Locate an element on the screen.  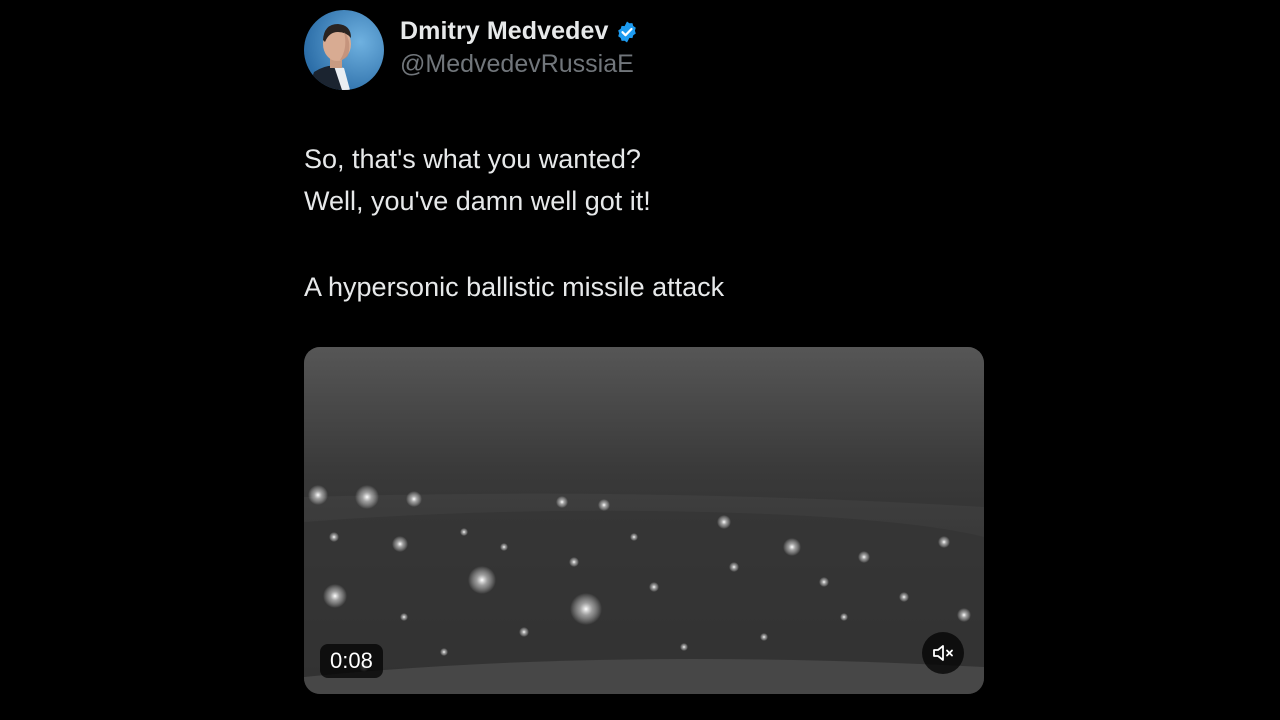
name-row: Dmitry Medvedev is located at coordinates (519, 31).